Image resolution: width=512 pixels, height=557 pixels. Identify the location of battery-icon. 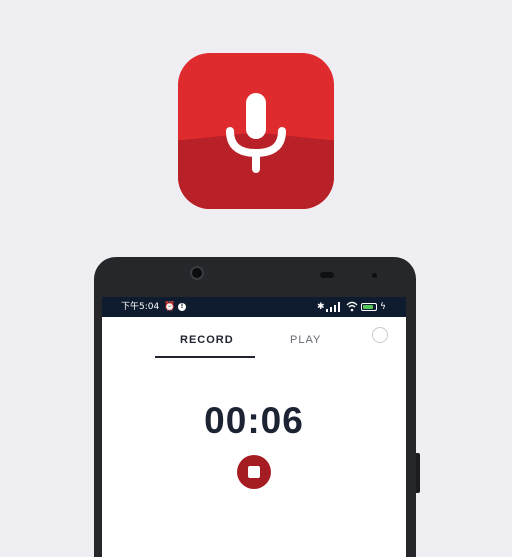
(369, 307).